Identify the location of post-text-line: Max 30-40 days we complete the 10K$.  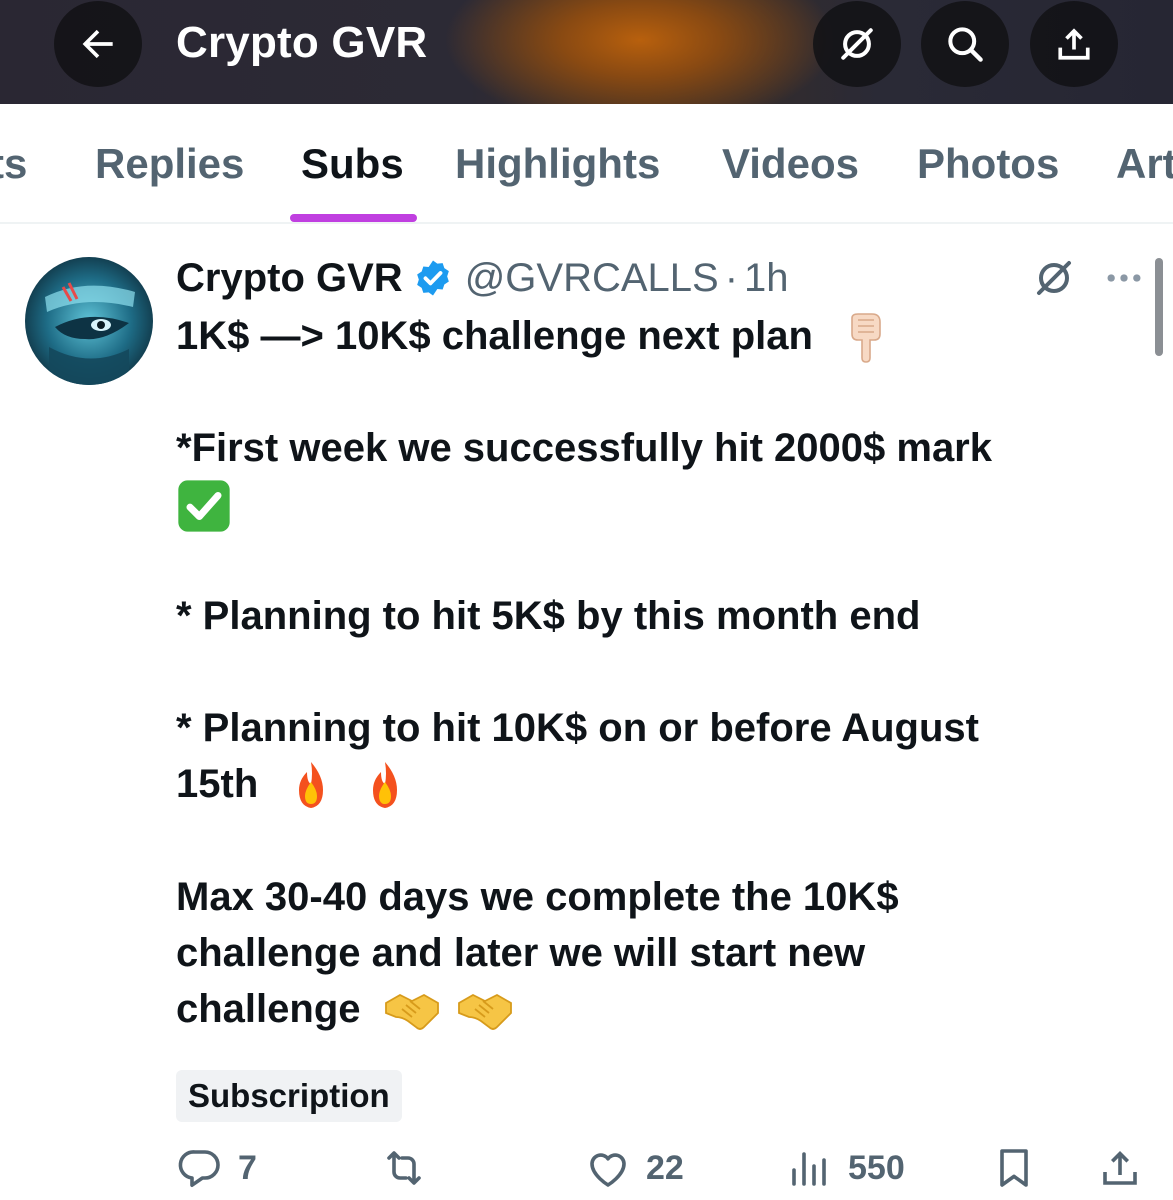
(537, 897).